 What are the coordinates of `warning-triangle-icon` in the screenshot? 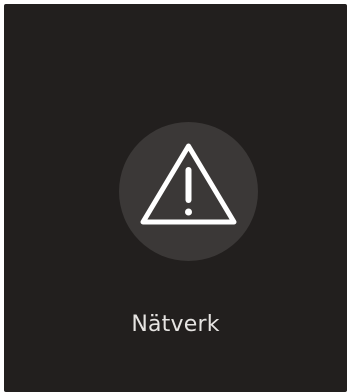 It's located at (188, 184).